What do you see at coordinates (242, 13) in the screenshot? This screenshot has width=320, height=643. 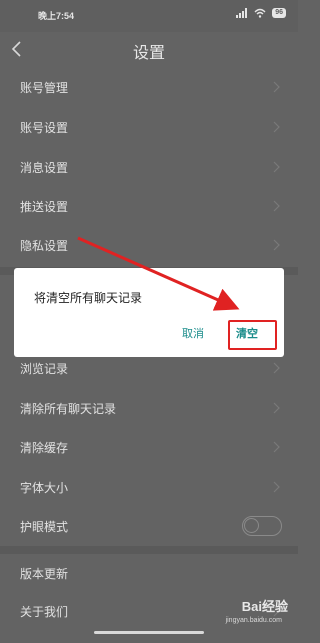 I see `signal-icon` at bounding box center [242, 13].